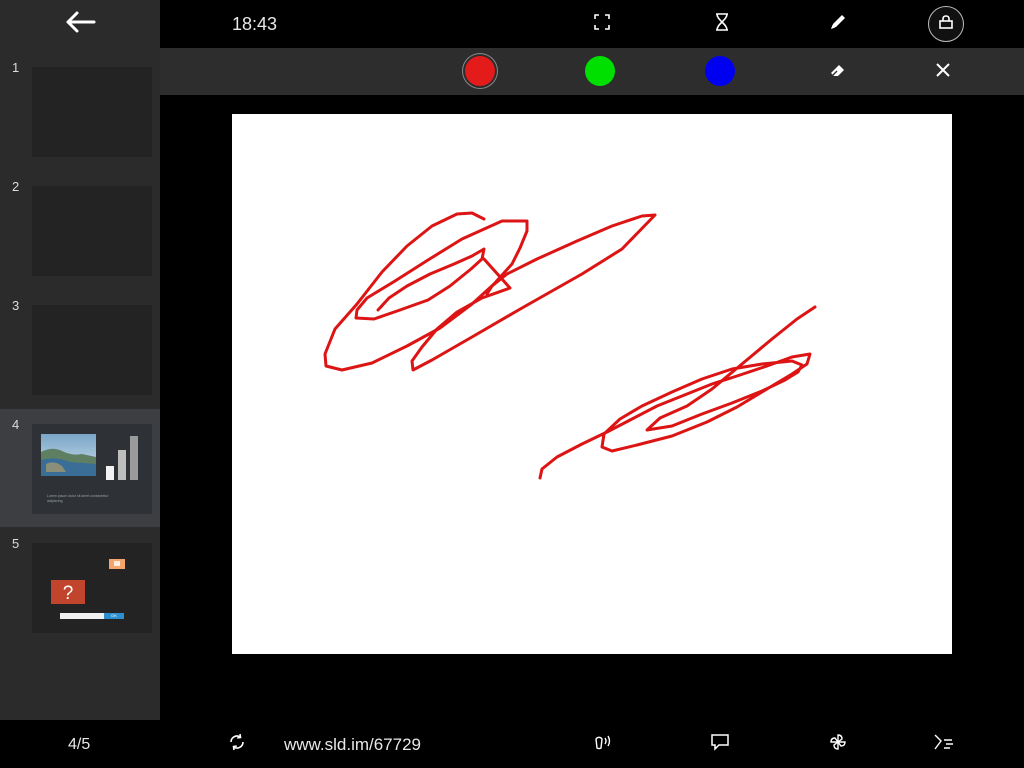  I want to click on back-button, so click(80, 24).